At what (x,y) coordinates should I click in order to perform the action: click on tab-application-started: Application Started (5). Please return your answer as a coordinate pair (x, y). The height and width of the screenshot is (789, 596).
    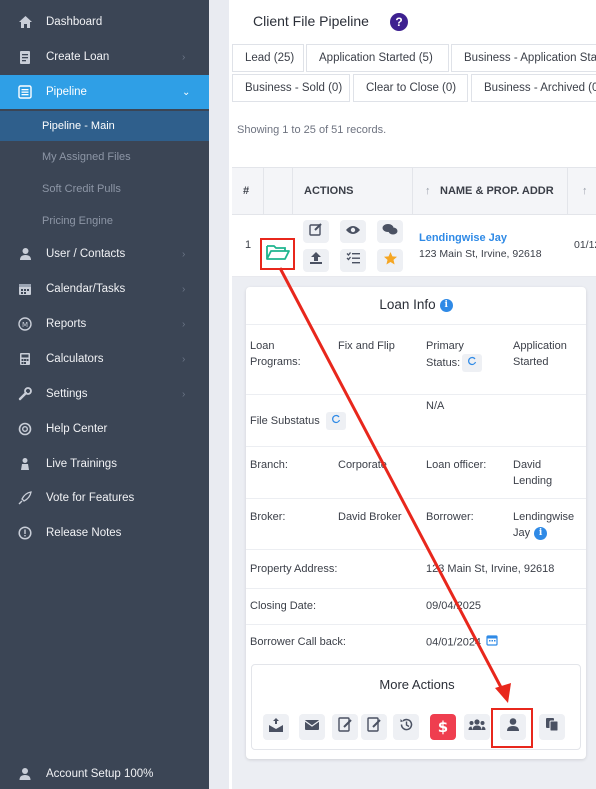
    Looking at the image, I should click on (377, 58).